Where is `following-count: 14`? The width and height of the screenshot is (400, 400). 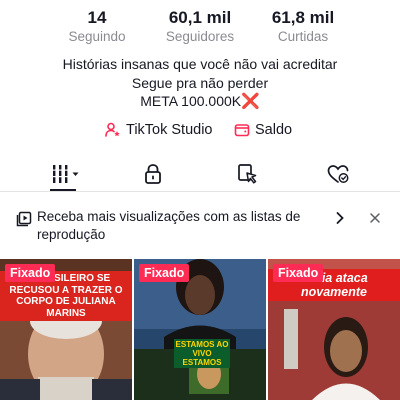
following-count: 14 is located at coordinates (97, 17).